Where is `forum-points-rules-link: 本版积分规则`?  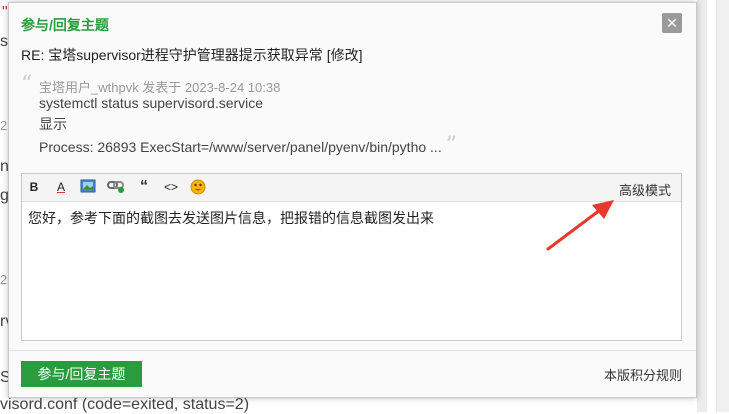 forum-points-rules-link: 本版积分规则 is located at coordinates (643, 374).